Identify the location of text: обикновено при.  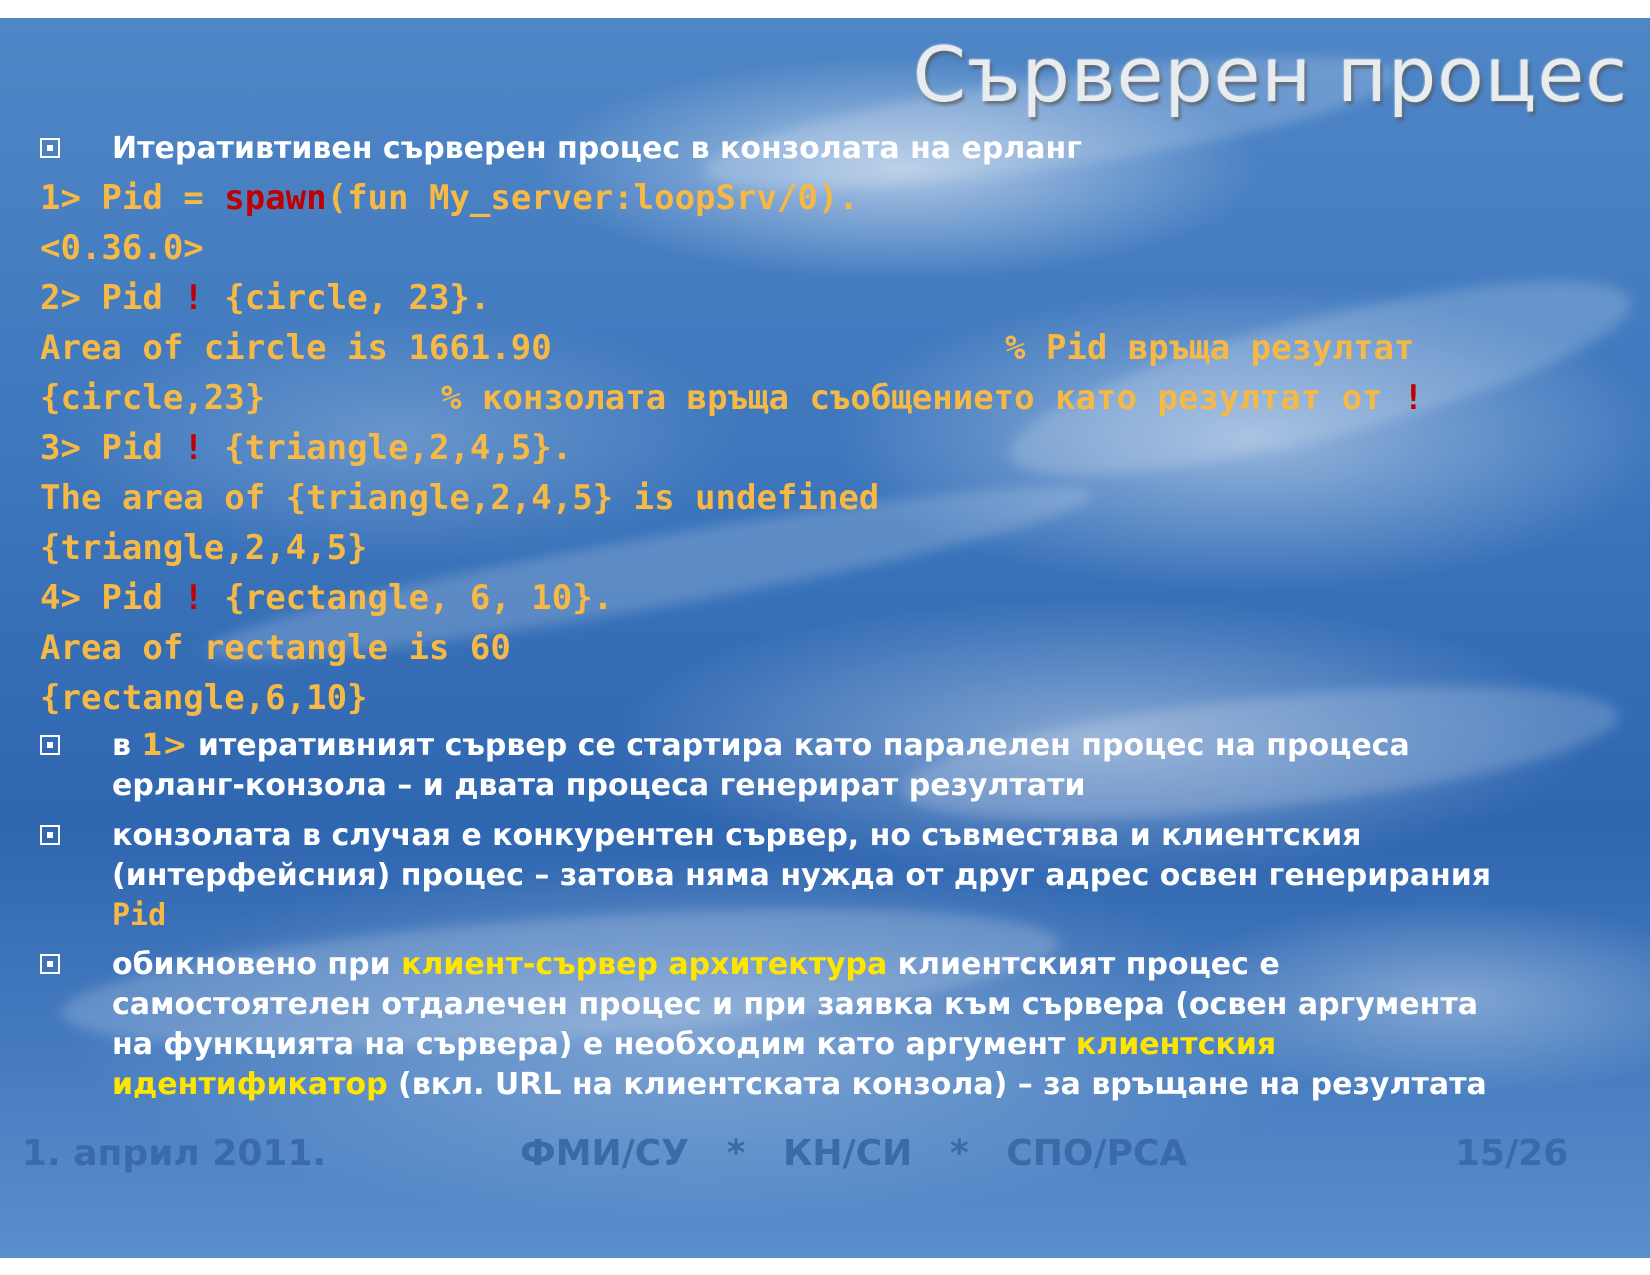
(257, 964).